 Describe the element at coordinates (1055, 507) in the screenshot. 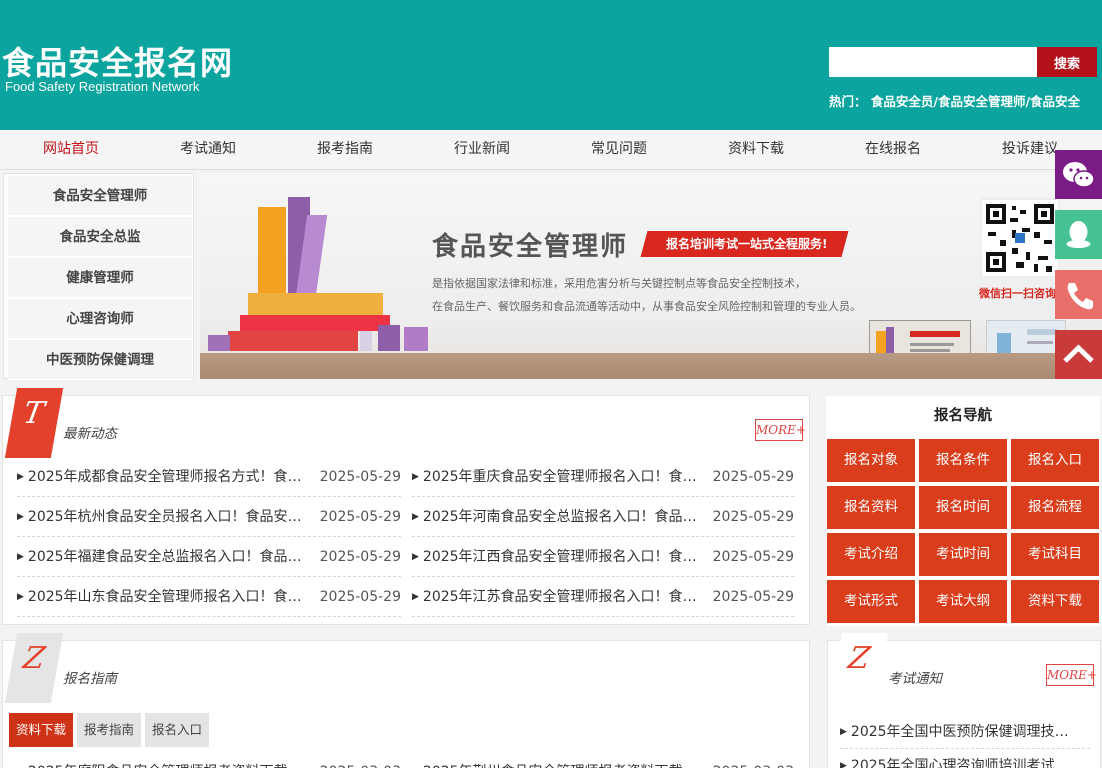

I see `reg-button: 报名流程` at that location.